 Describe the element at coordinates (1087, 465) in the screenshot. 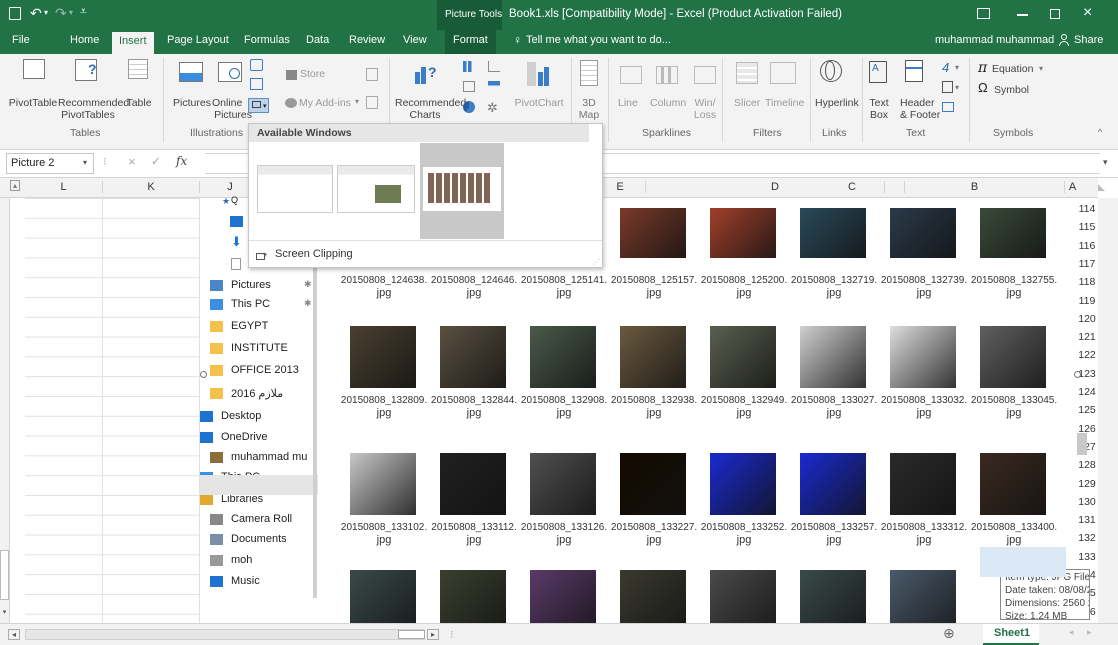

I see `row-header: 128` at that location.